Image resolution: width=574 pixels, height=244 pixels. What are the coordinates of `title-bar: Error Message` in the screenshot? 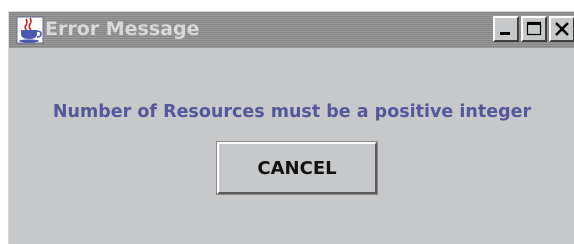 It's located at (291, 30).